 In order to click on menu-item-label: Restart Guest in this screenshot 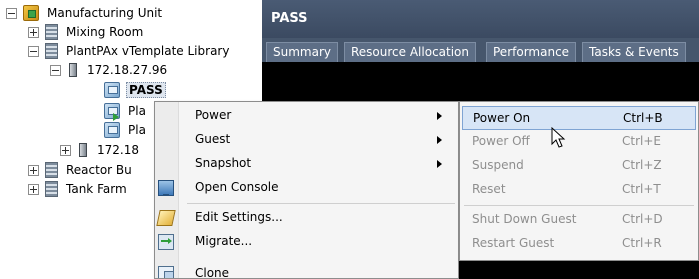, I will do `click(513, 243)`.